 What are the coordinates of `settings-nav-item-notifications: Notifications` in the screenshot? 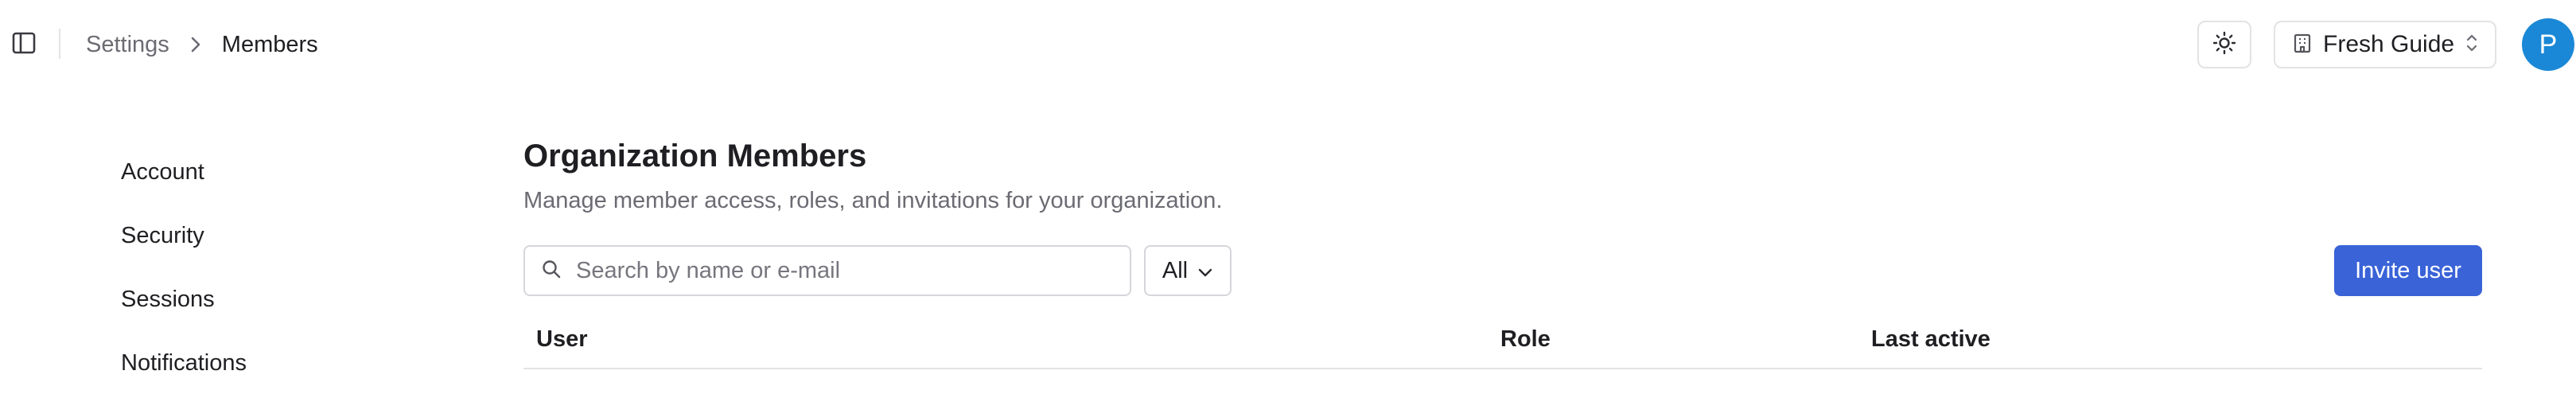 It's located at (184, 363).